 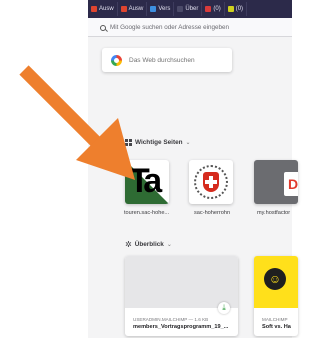 I want to click on download-icon: ⤓, so click(x=224, y=308).